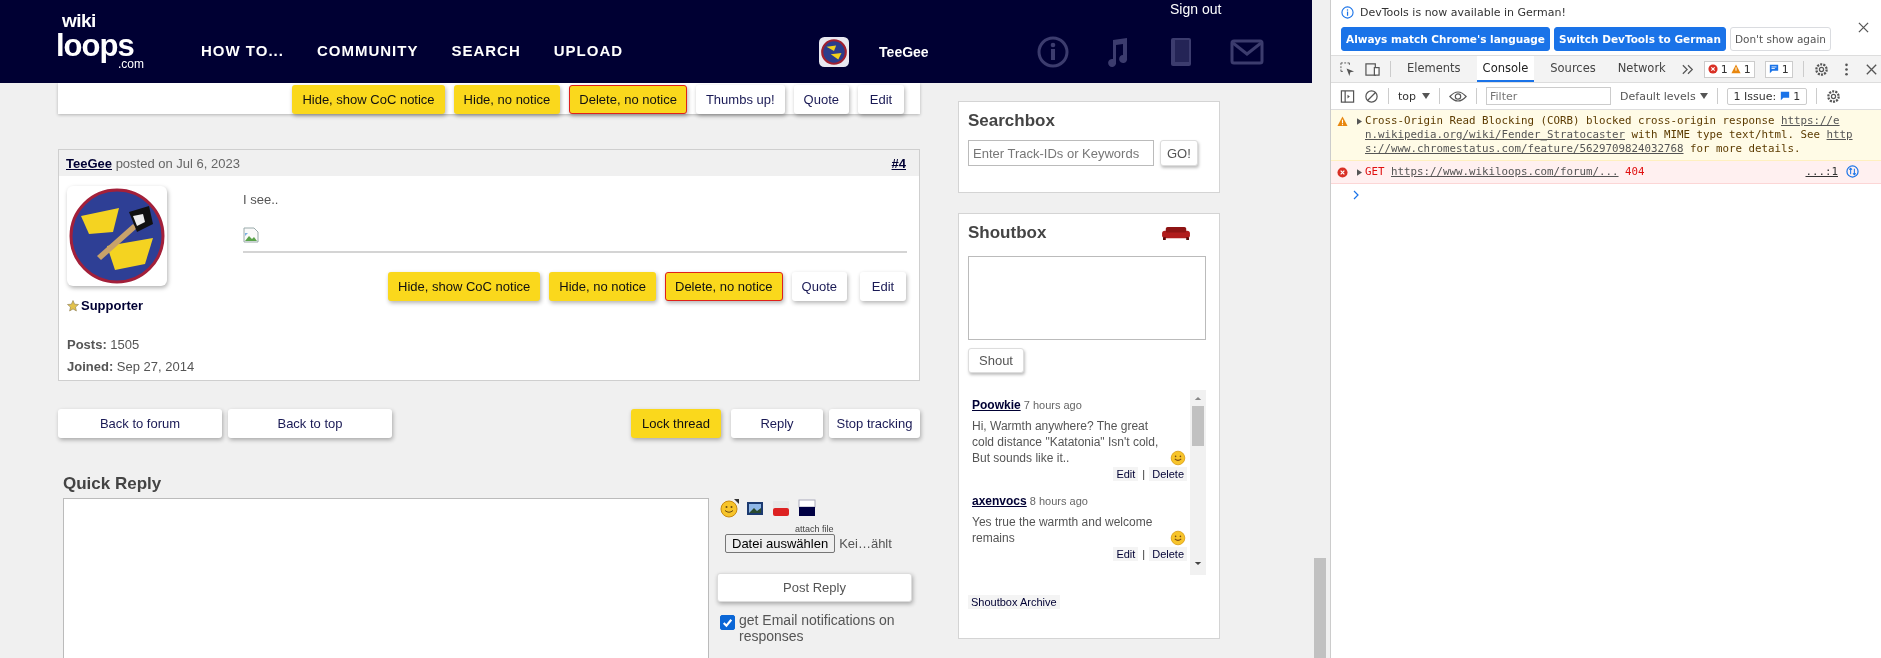 Image resolution: width=1881 pixels, height=658 pixels. I want to click on shout-time: 7 hours ago, so click(1052, 405).